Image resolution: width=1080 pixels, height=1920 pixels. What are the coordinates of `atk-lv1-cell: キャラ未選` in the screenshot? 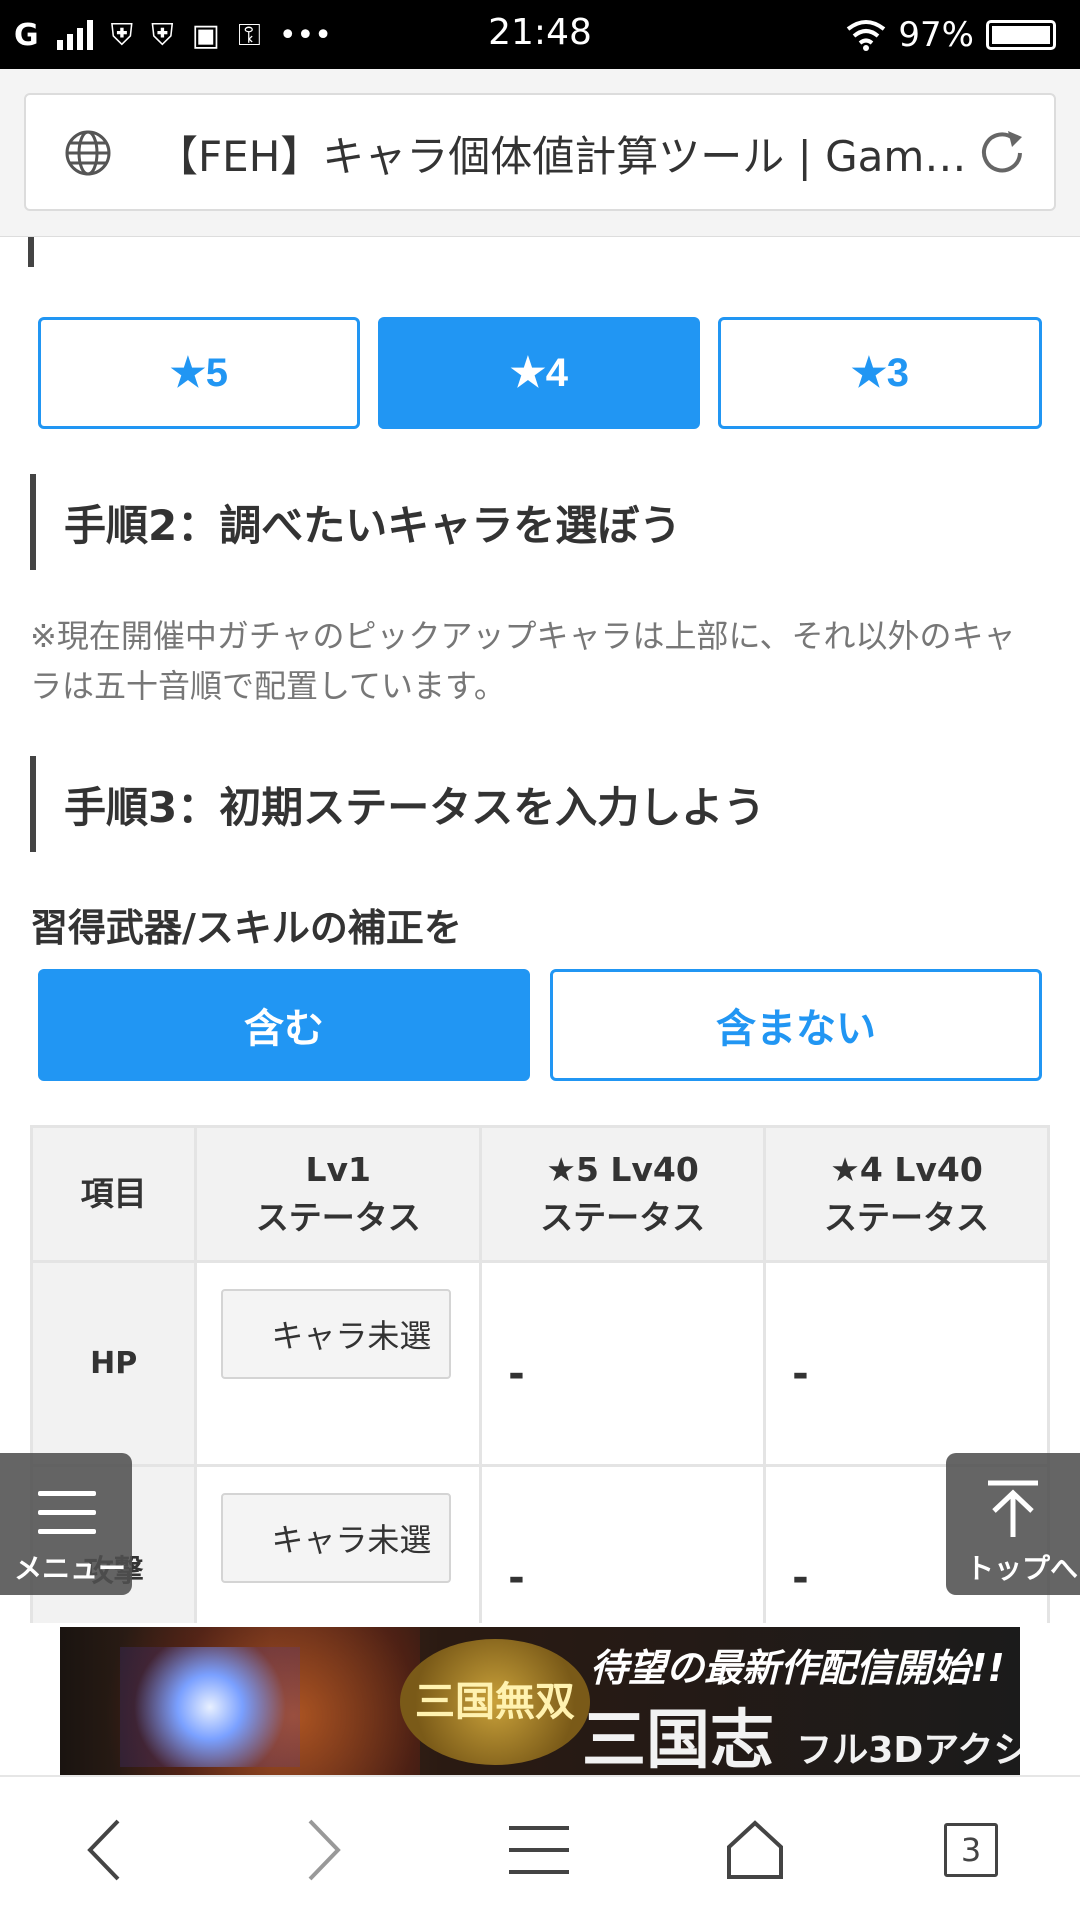 It's located at (338, 1543).